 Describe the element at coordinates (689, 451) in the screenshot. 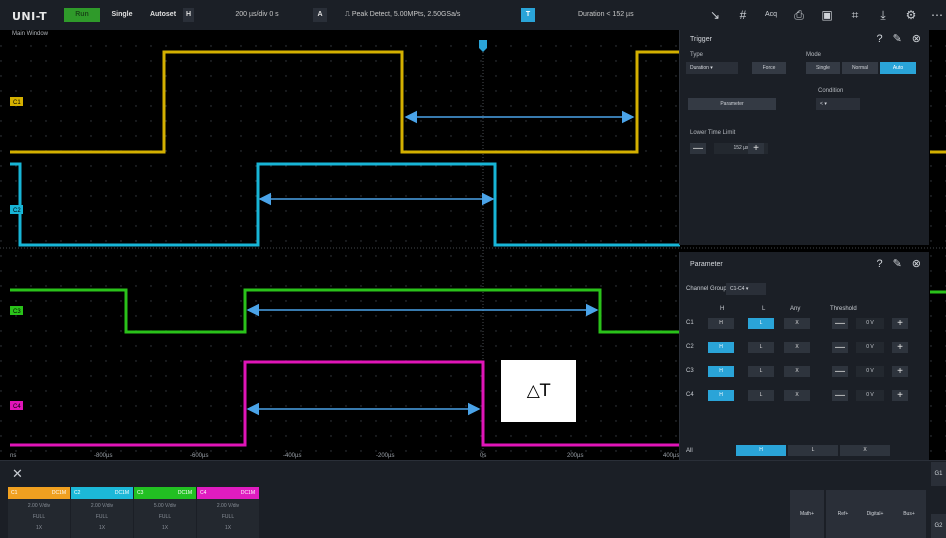

I see `all-label: All` at that location.